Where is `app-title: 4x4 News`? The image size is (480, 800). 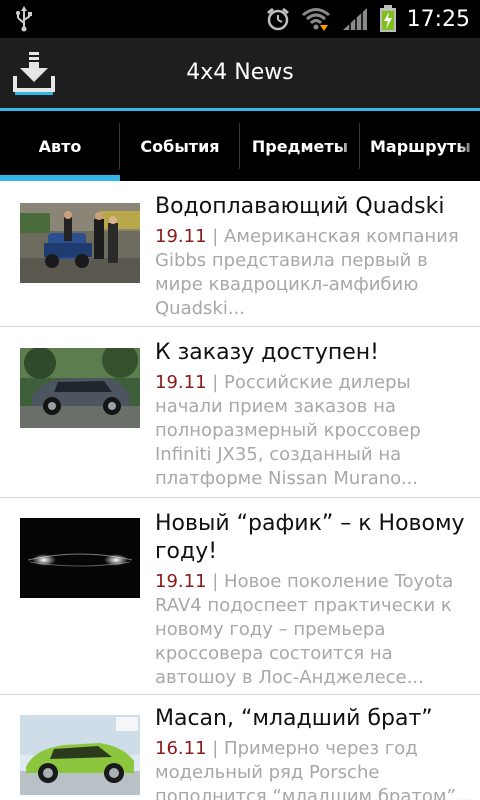
app-title: 4x4 News is located at coordinates (240, 72).